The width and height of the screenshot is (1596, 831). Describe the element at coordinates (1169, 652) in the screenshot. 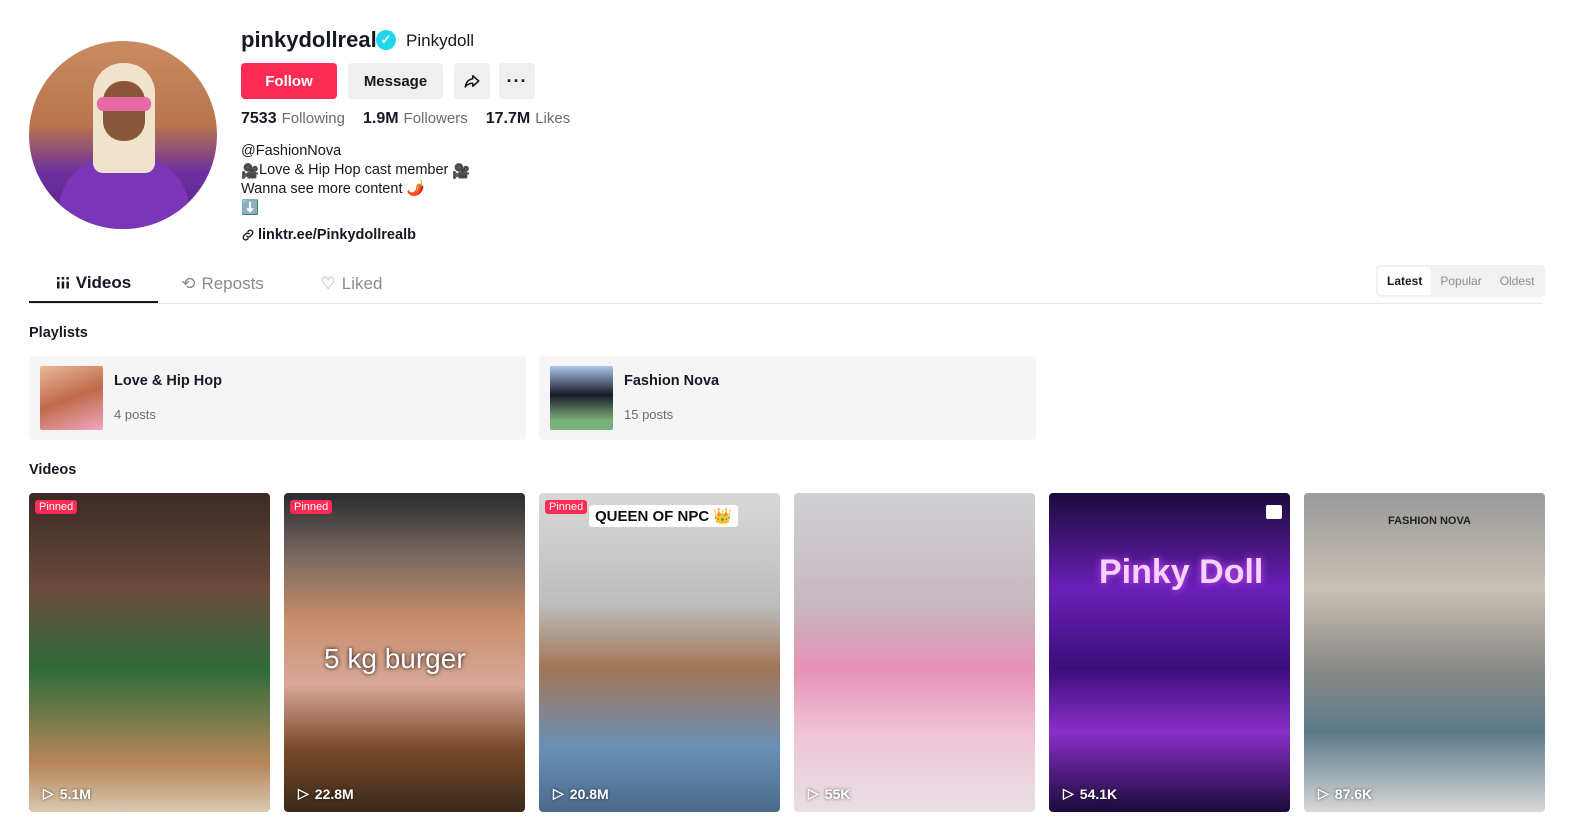

I see `video-card: Pinky Doll ▷ 54.1K` at that location.